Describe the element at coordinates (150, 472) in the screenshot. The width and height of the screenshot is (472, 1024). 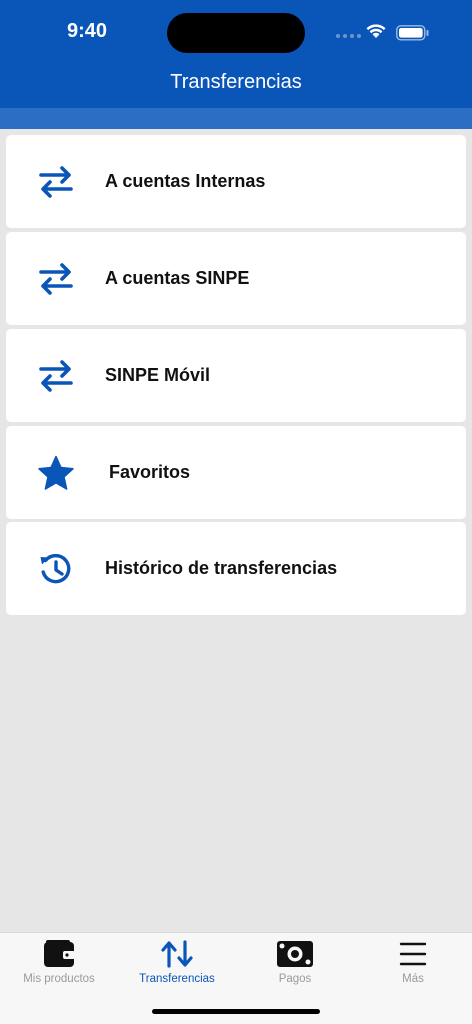
I see `menu-item-label: Favoritos` at that location.